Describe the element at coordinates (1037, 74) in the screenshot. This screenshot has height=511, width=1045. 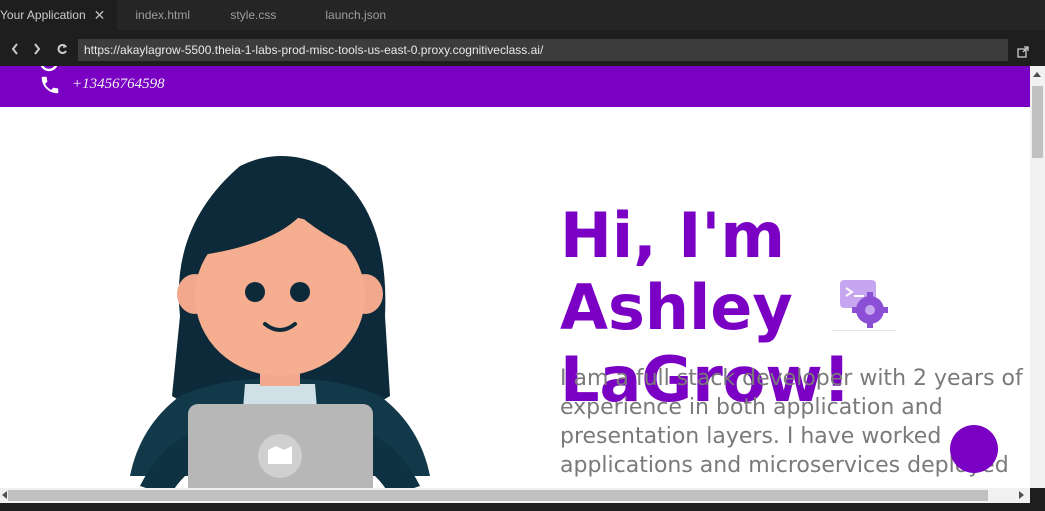
I see `scroll-up-arrow-icon` at that location.